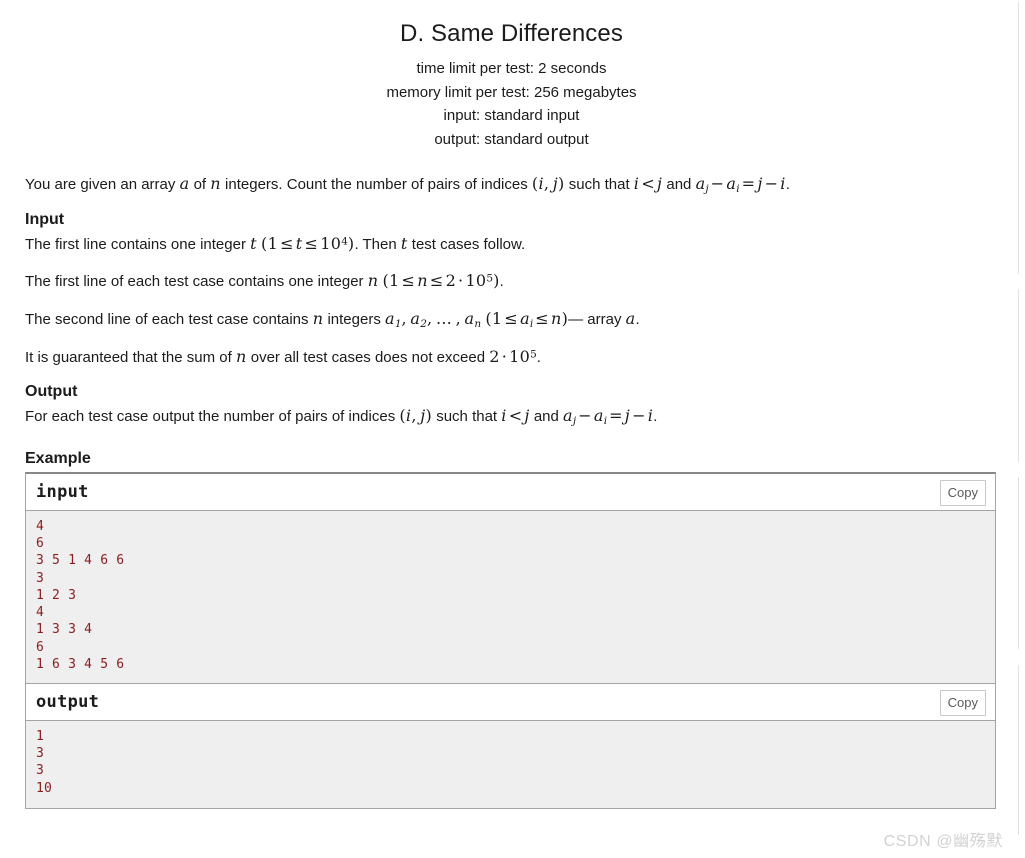 The width and height of the screenshot is (1025, 858). Describe the element at coordinates (511, 115) in the screenshot. I see `input-source: input: standard input` at that location.